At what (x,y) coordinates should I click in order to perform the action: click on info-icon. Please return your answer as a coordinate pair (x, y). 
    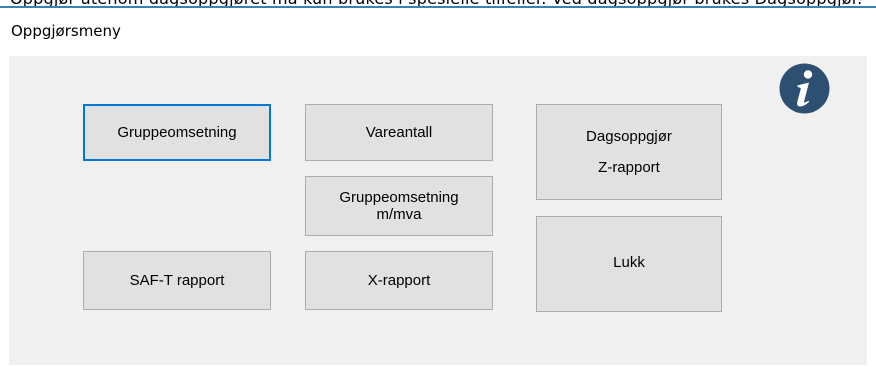
    Looking at the image, I should click on (804, 88).